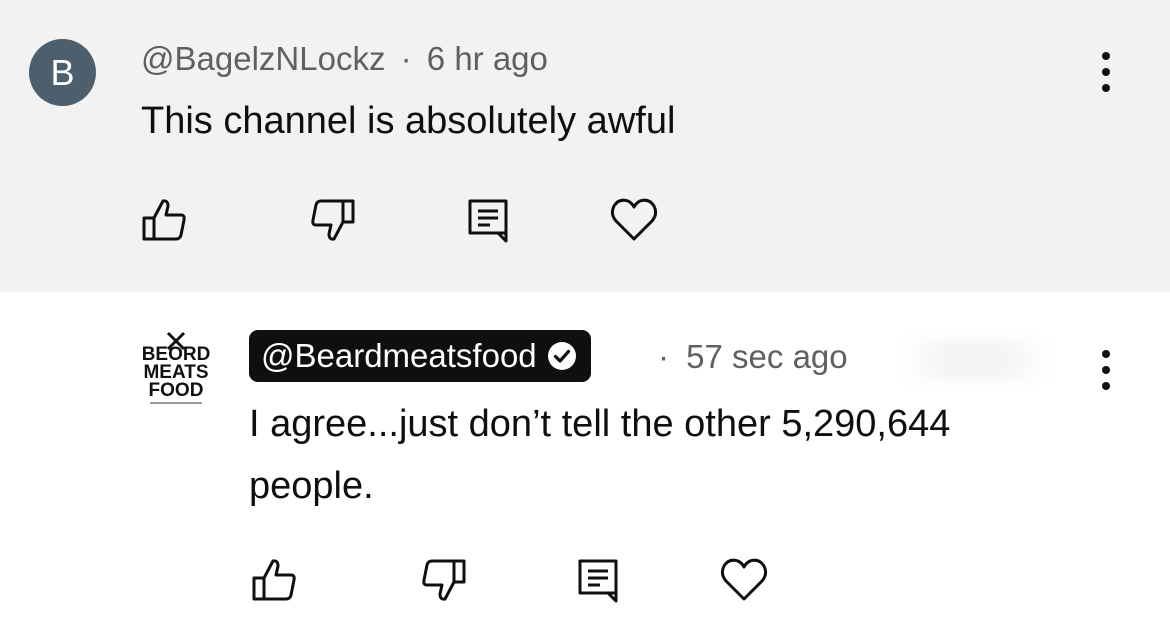 Image resolution: width=1170 pixels, height=636 pixels. What do you see at coordinates (766, 356) in the screenshot?
I see `timestamp: 57 sec ago` at bounding box center [766, 356].